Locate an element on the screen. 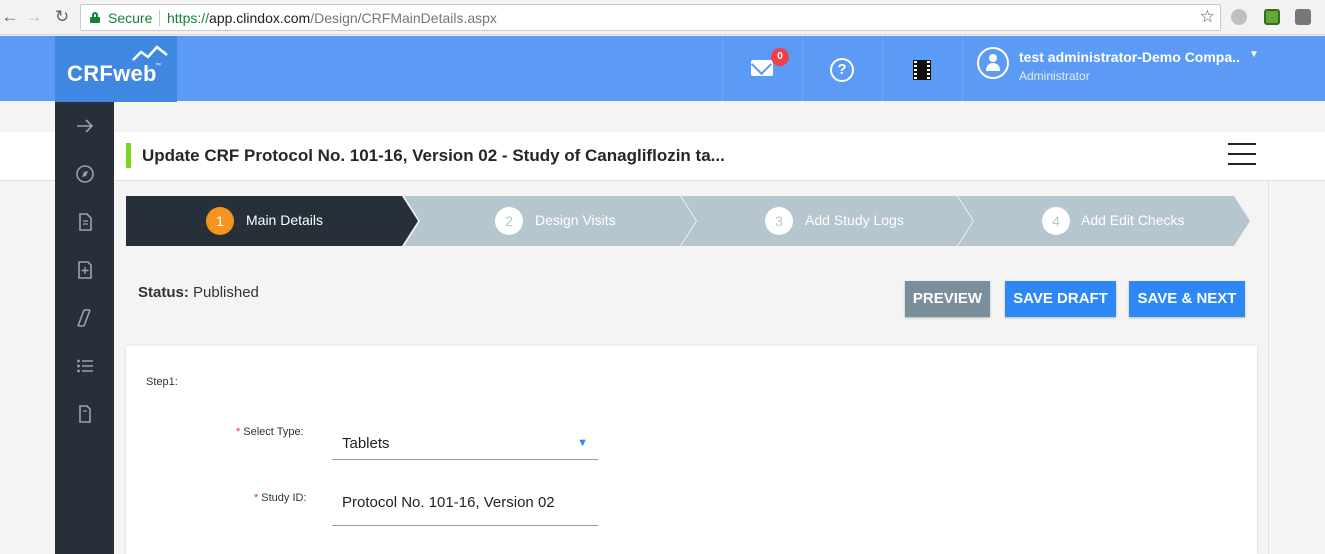 The height and width of the screenshot is (554, 1325). bookmark-star-icon: ☆ is located at coordinates (1207, 17).